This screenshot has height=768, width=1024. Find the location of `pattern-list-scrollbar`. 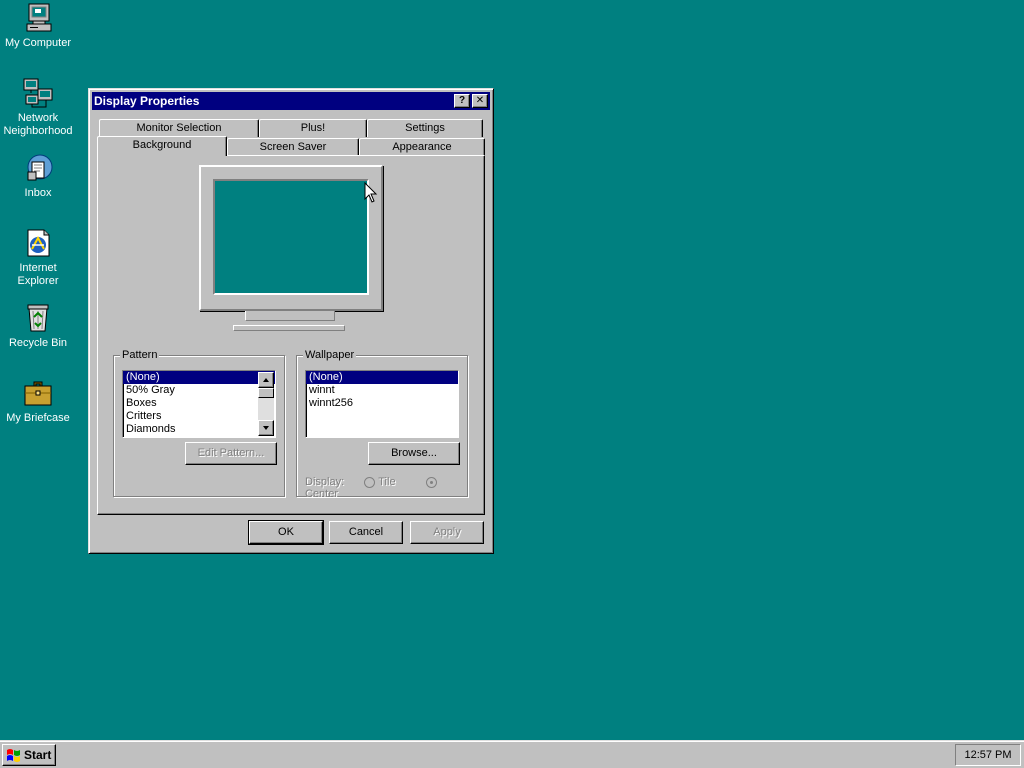

pattern-list-scrollbar is located at coordinates (266, 404).